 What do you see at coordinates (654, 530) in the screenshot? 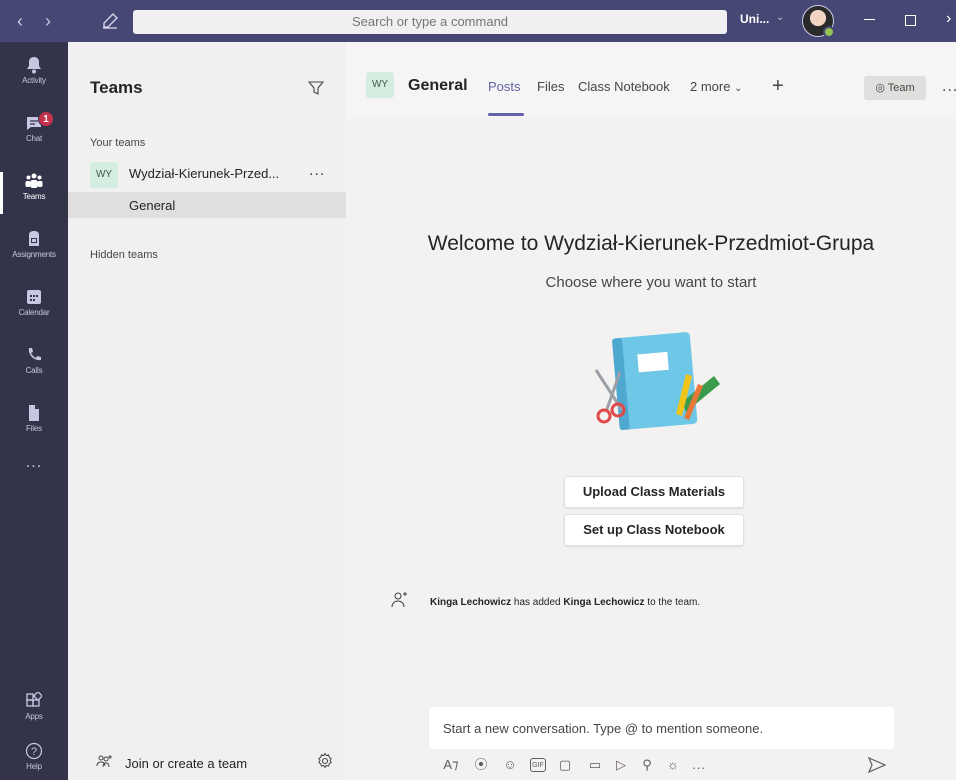
I see `set-up-class-notebook-button: Set up Class Notebook` at bounding box center [654, 530].